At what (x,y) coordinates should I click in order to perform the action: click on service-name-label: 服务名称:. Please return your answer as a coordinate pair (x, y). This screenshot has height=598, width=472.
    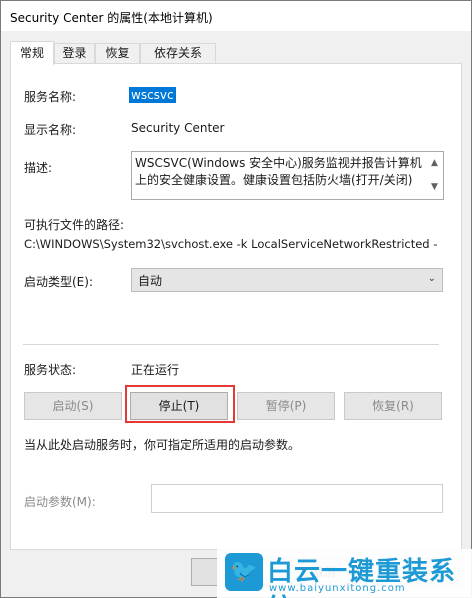
    Looking at the image, I should click on (50, 97).